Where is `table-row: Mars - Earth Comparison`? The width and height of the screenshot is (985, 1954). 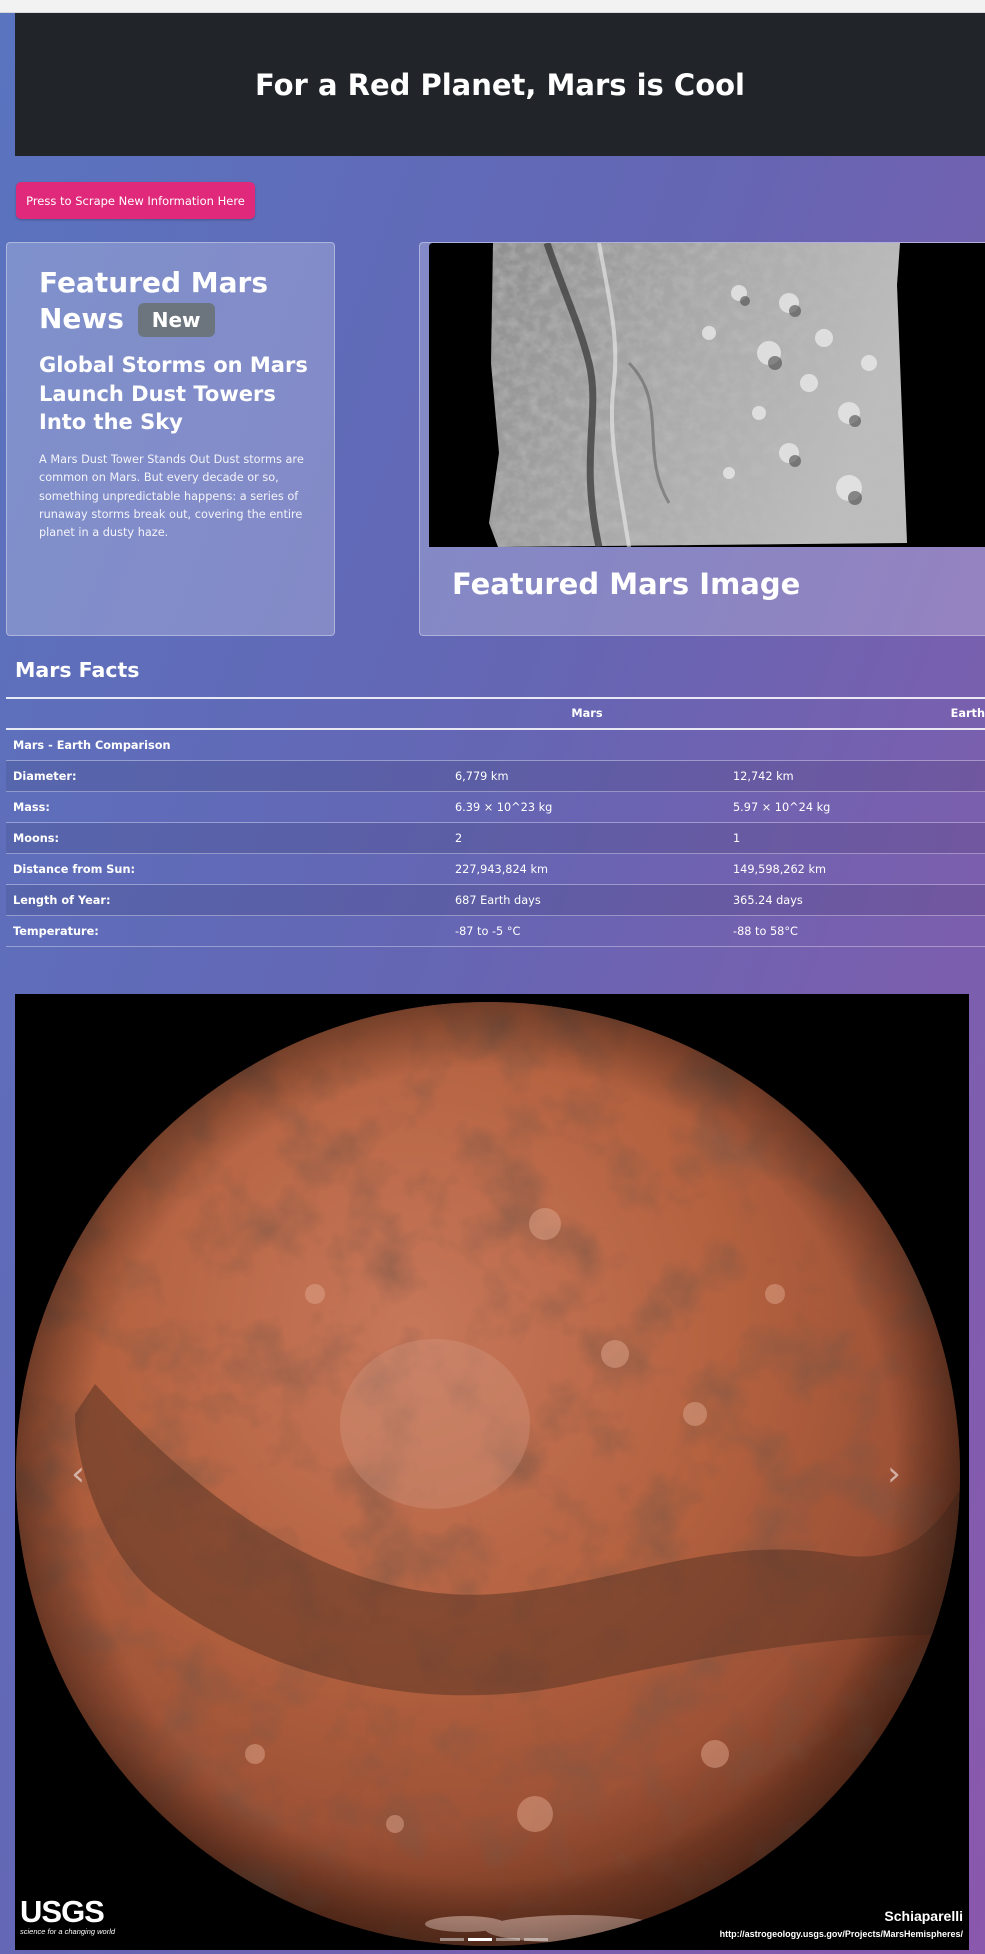 table-row: Mars - Earth Comparison is located at coordinates (495, 744).